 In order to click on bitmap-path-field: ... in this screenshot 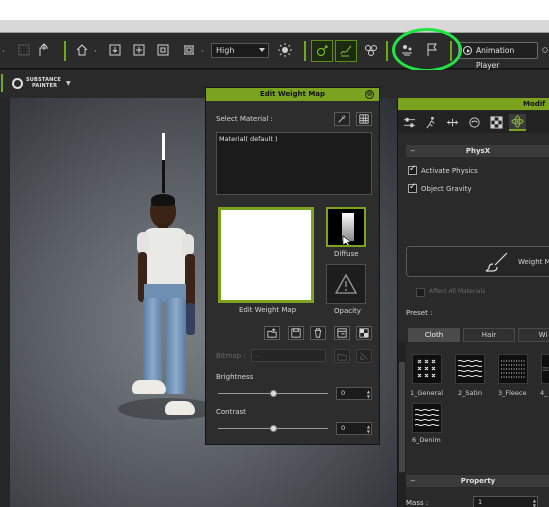, I will do `click(288, 355)`.